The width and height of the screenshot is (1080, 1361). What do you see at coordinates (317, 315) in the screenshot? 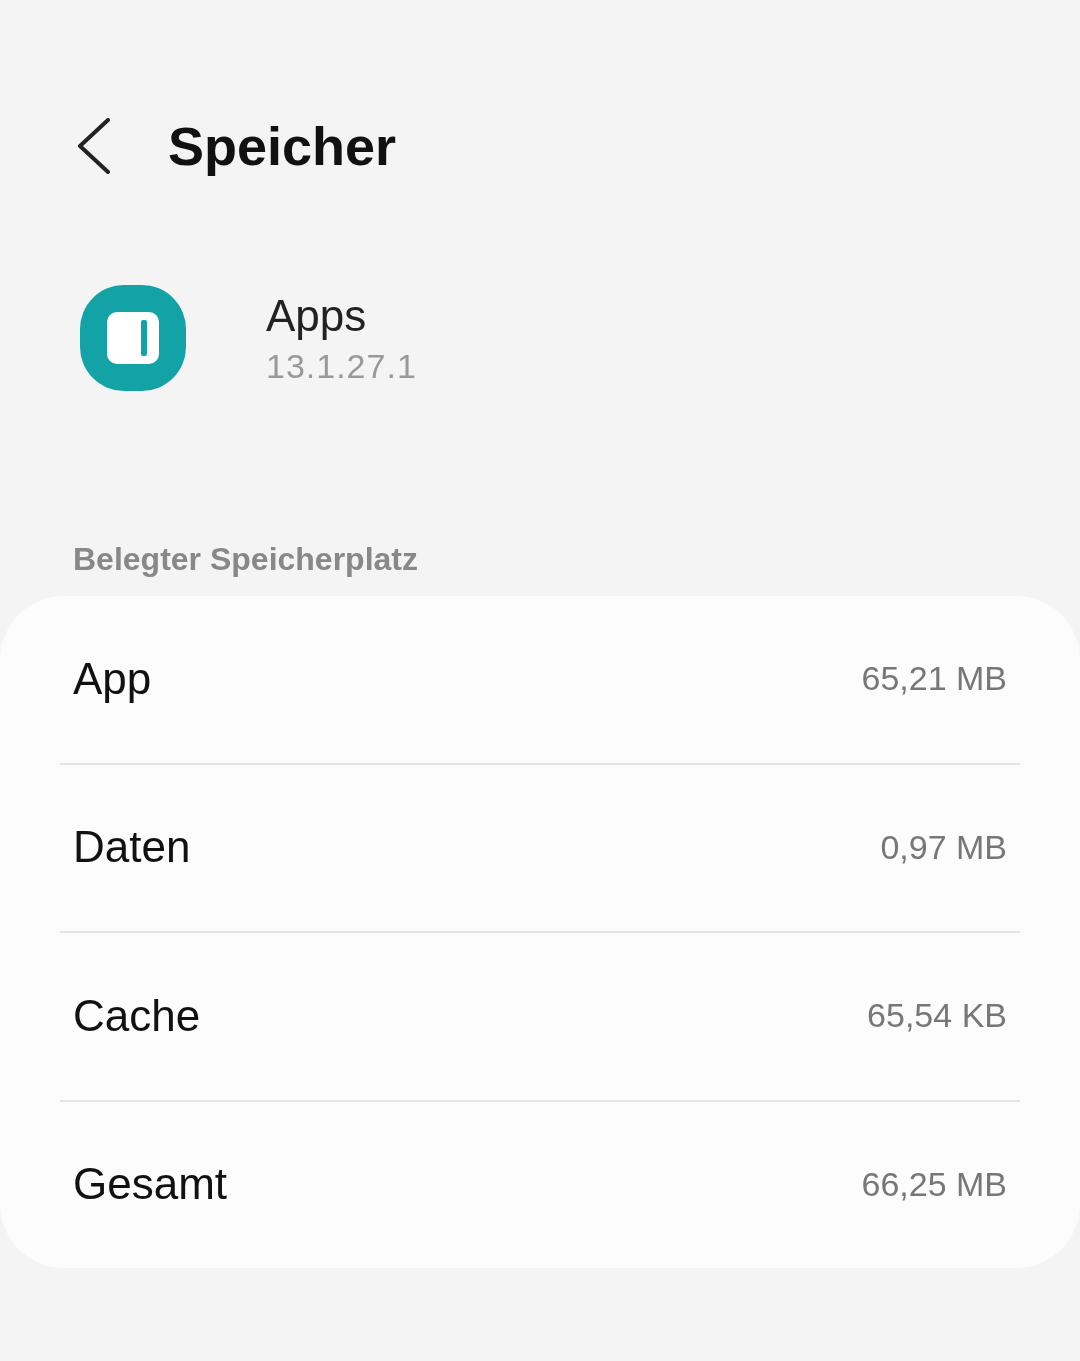
I see `app-name: Apps` at bounding box center [317, 315].